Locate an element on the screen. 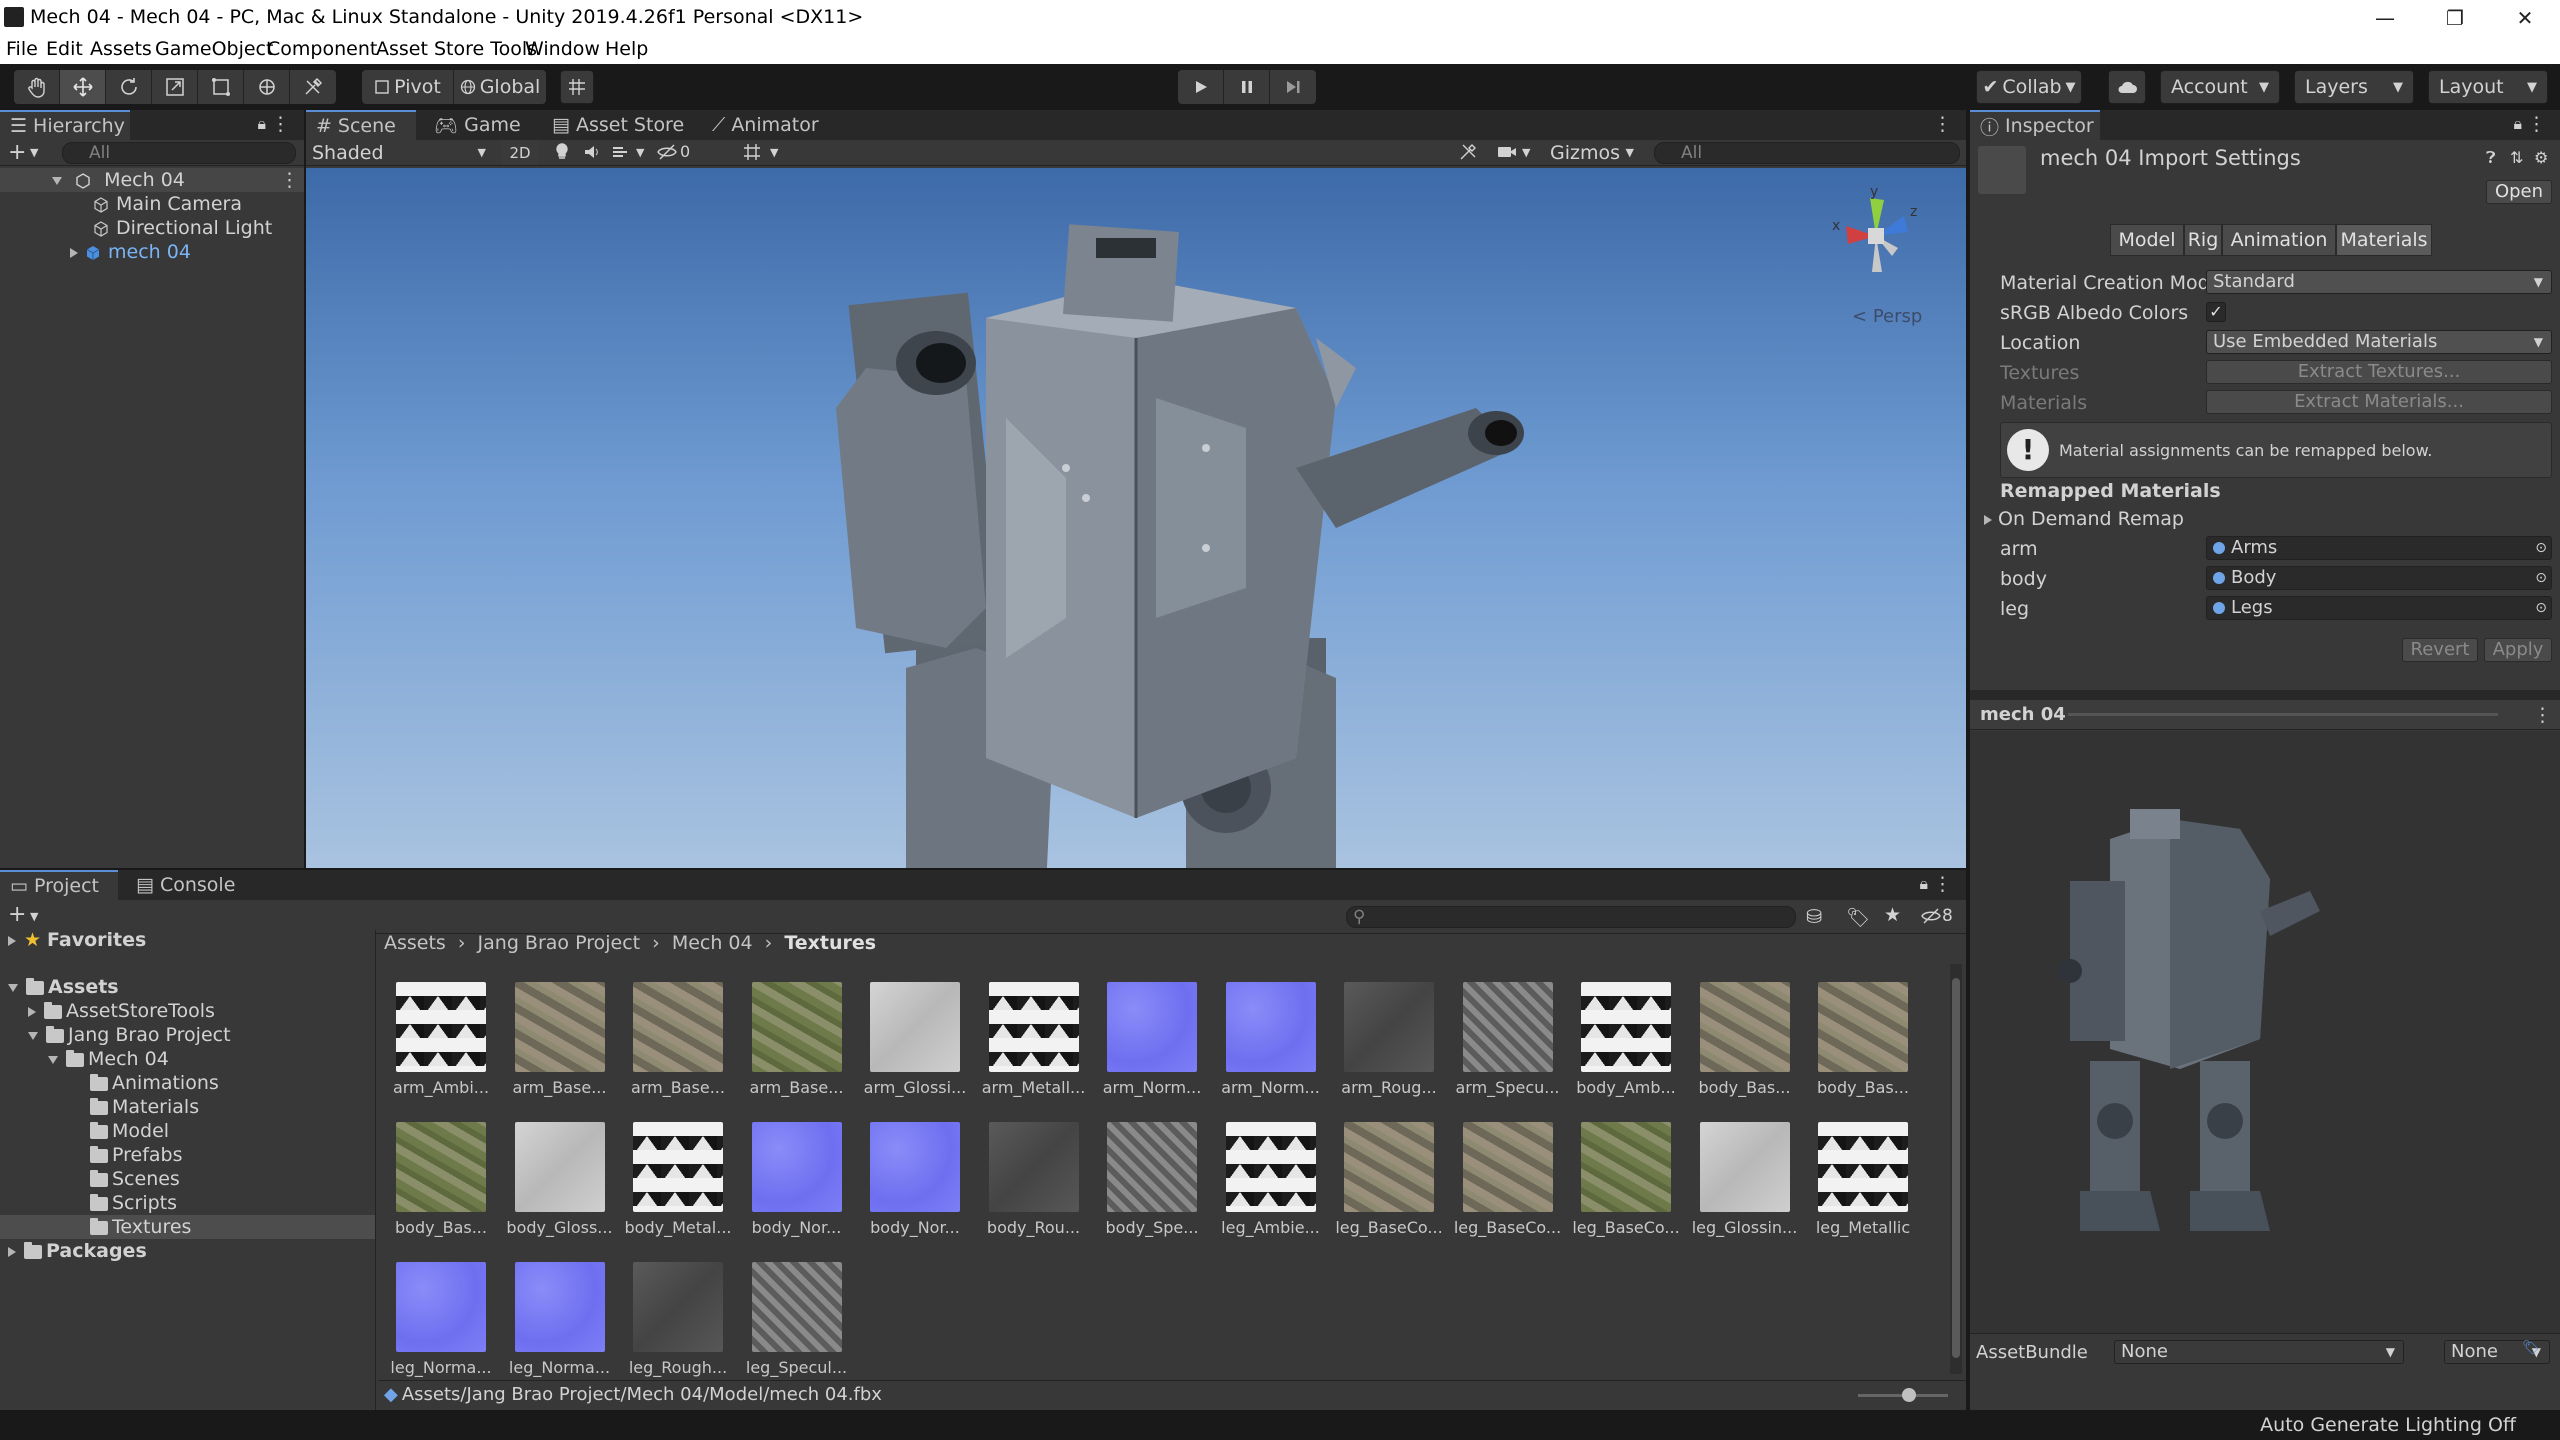  tab-inspector: ⓘ Inspector is located at coordinates (2035, 125).